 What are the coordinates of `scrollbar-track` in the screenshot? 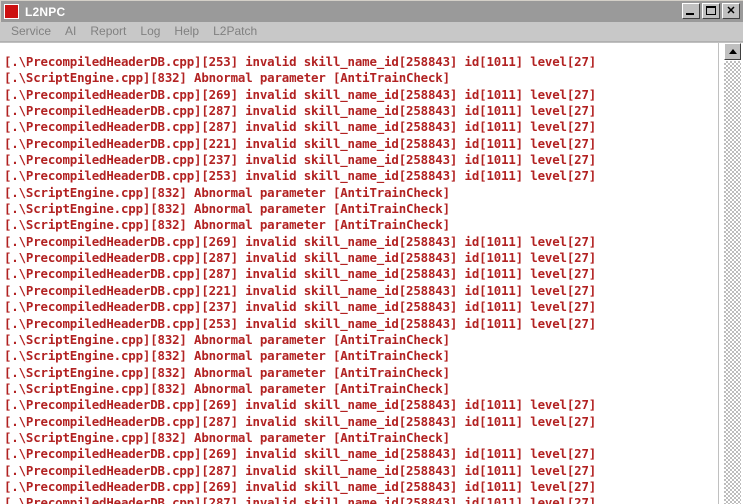 It's located at (732, 282).